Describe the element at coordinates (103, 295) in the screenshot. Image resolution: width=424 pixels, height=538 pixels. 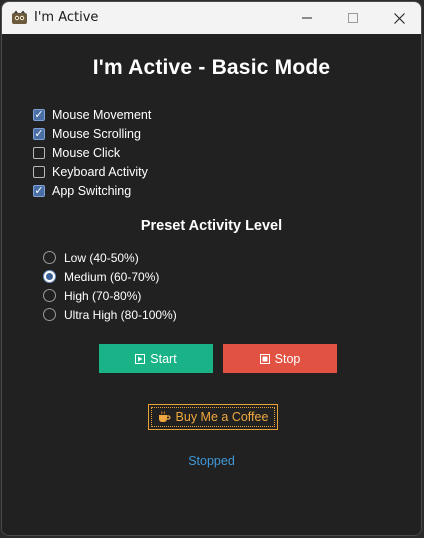
I see `radio-label: High (70-80%)` at that location.